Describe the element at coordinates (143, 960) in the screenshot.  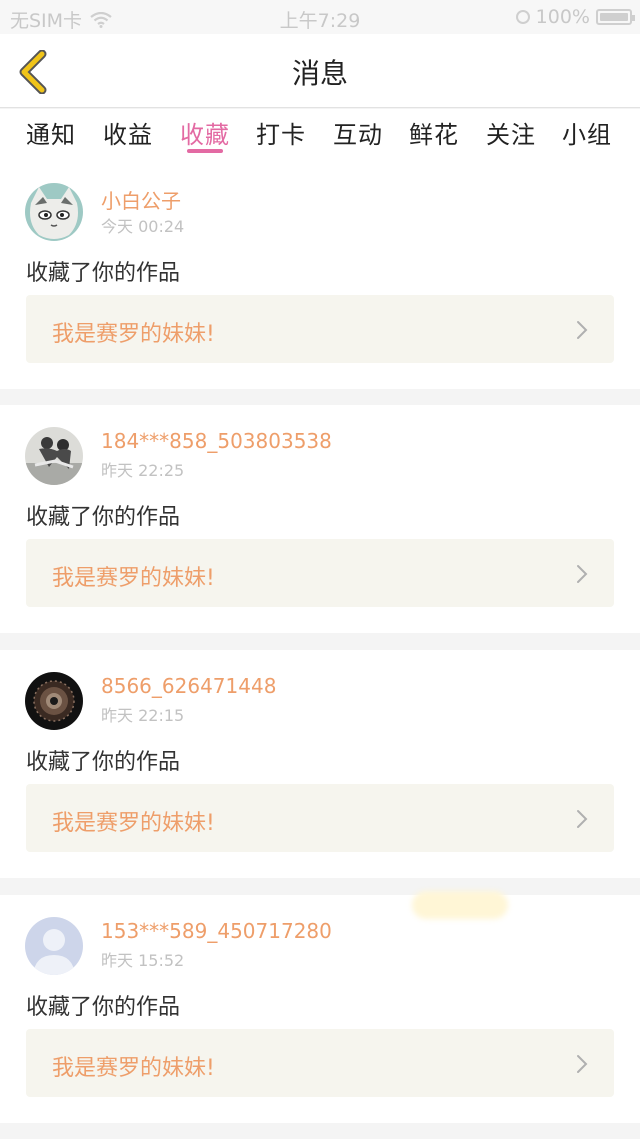
I see `timestamp: 昨天 15:52` at that location.